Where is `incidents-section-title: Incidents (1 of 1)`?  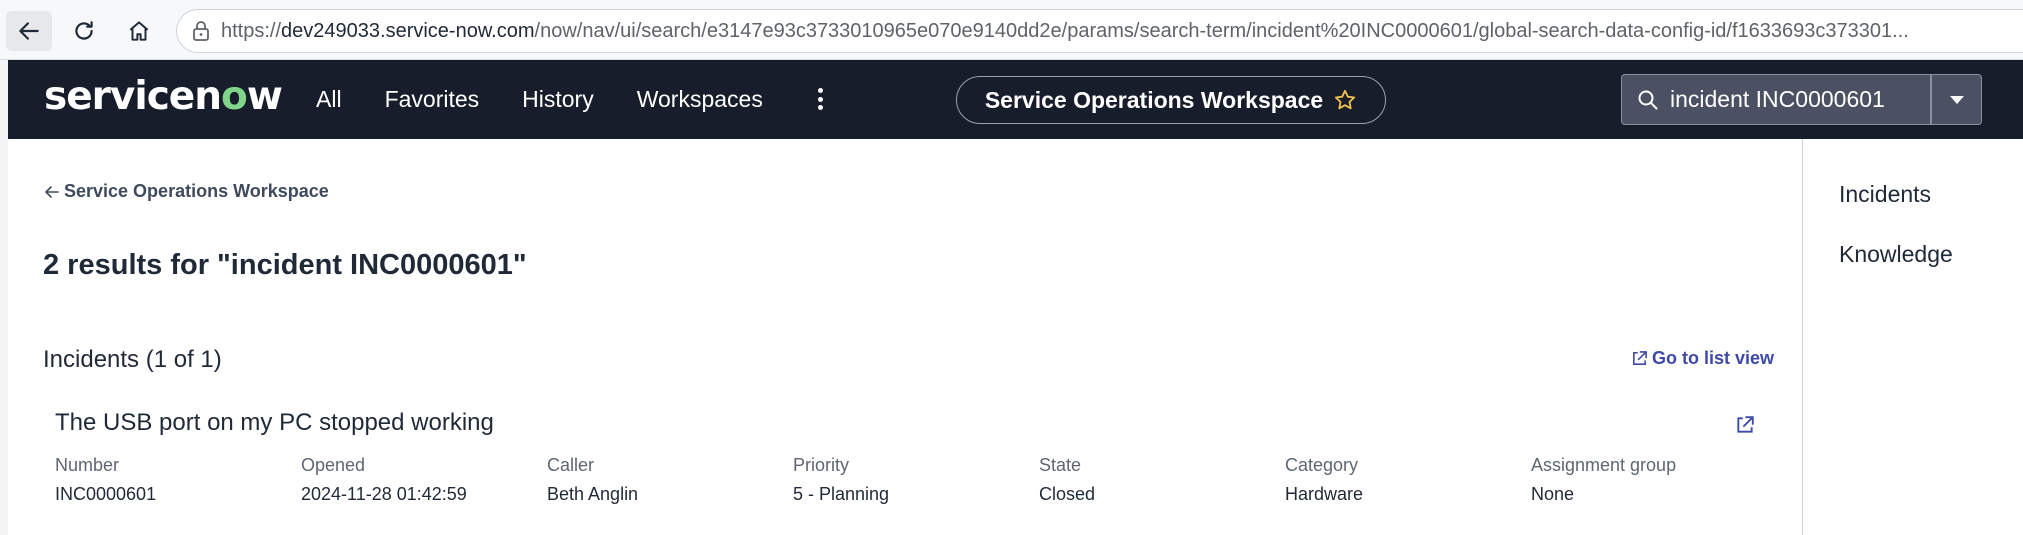
incidents-section-title: Incidents (1 of 1) is located at coordinates (132, 359).